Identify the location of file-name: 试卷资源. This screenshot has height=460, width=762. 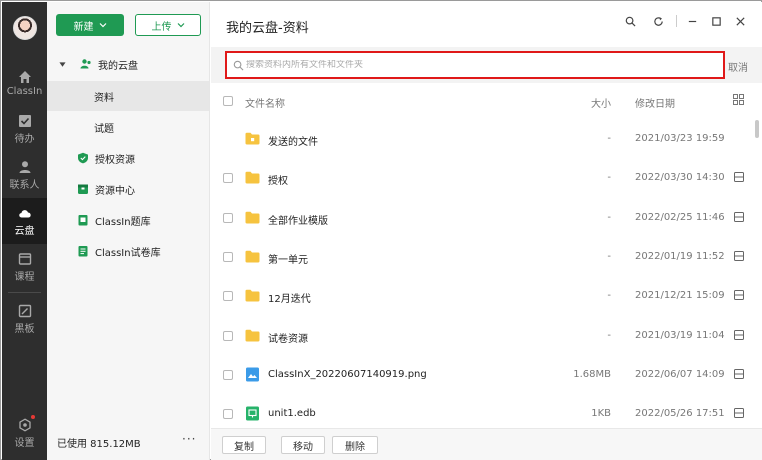
(288, 337).